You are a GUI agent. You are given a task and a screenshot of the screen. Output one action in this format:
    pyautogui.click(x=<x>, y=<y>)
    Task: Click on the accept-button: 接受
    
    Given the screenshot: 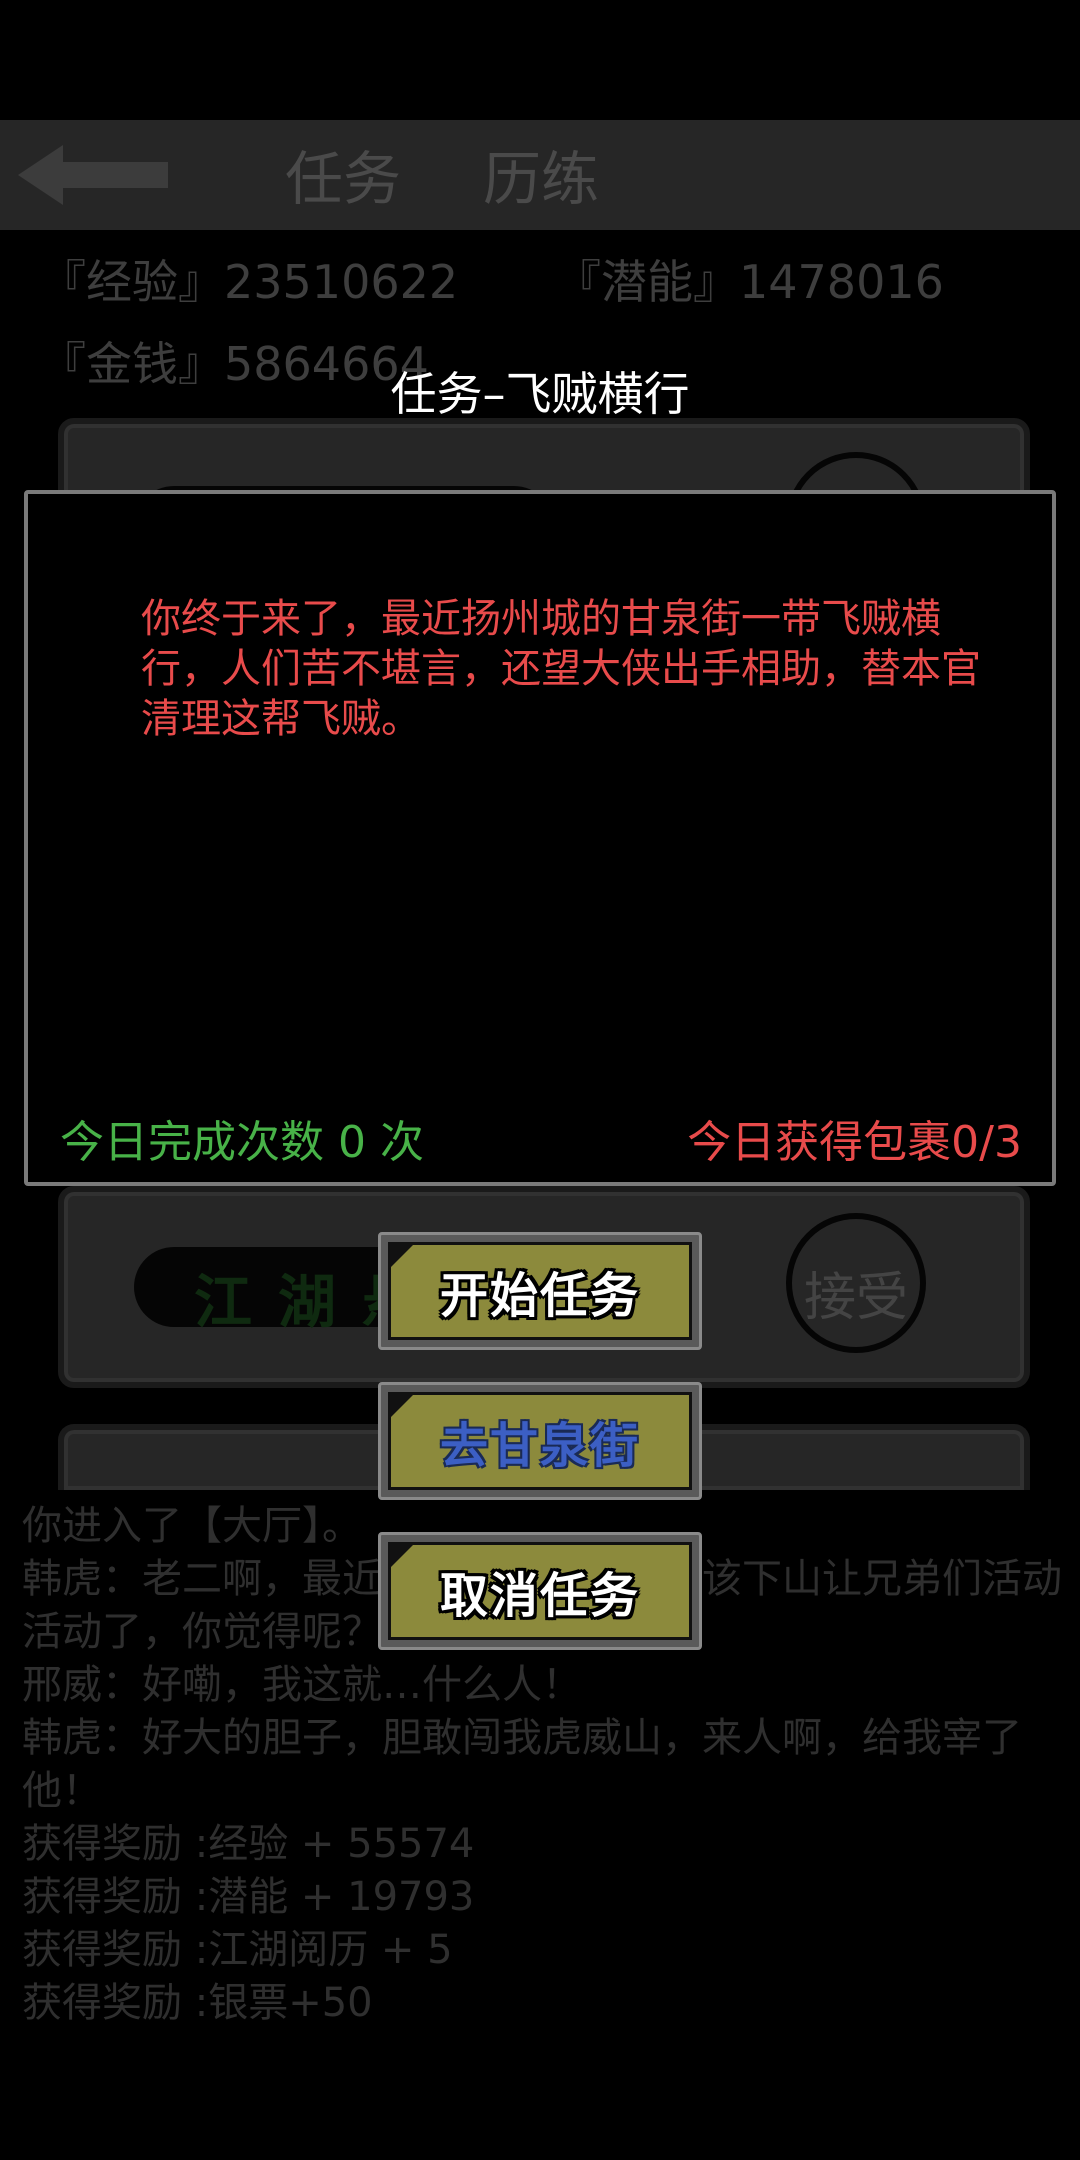 What is the action you would take?
    pyautogui.click(x=856, y=1283)
    